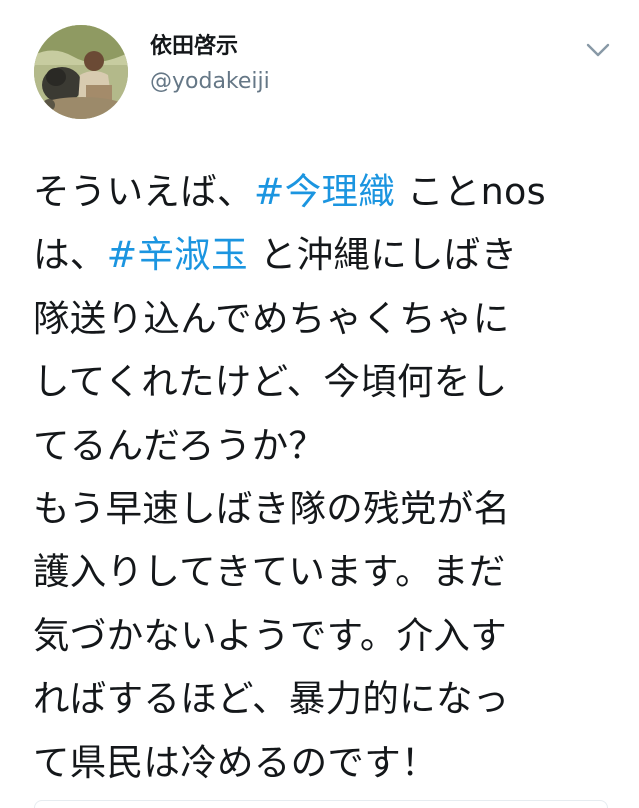  Describe the element at coordinates (179, 445) in the screenshot. I see `tweet-text-segment: てるんだろうか？` at that location.